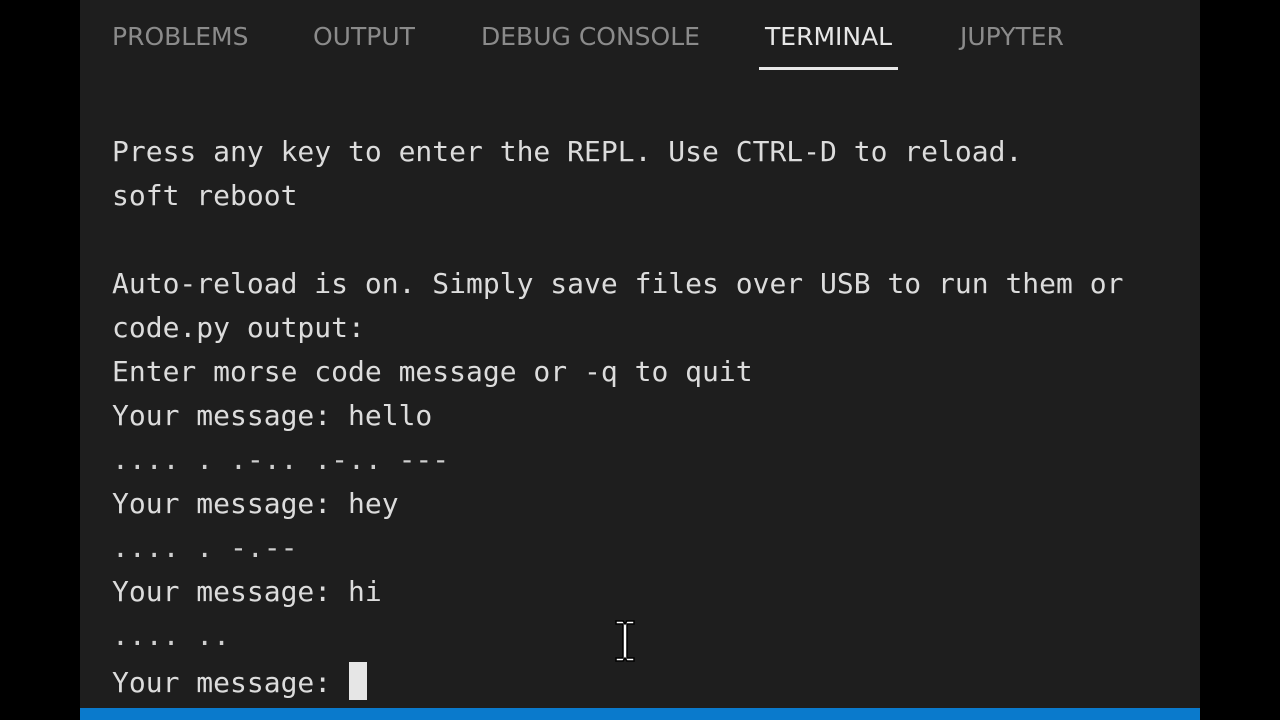  I want to click on tab-terminal: TERMINAL, so click(829, 46).